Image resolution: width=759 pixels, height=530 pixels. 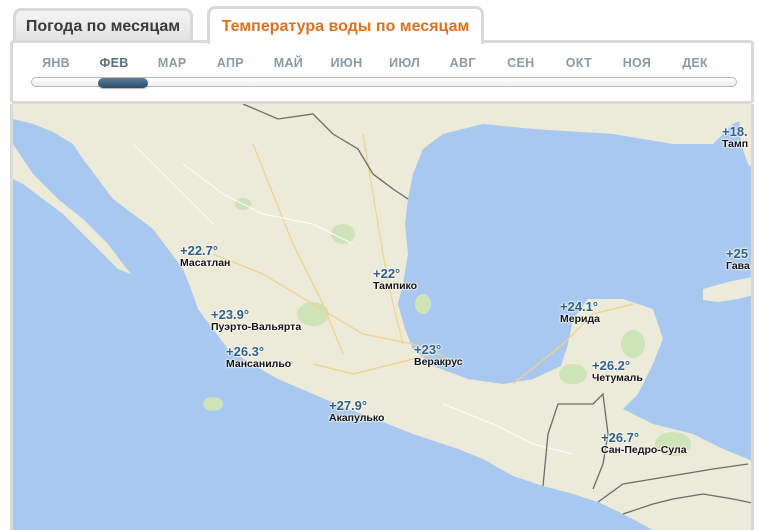 What do you see at coordinates (259, 364) in the screenshot?
I see `city-label: Мансанильо` at bounding box center [259, 364].